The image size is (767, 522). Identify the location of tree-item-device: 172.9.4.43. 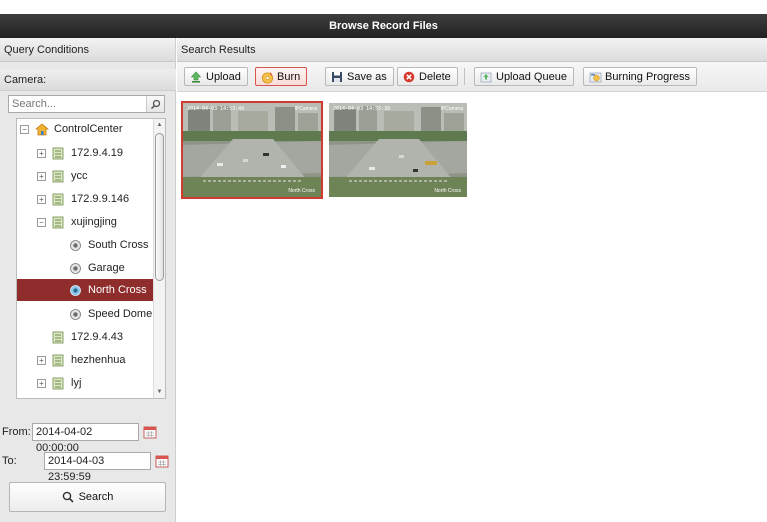
(101, 337).